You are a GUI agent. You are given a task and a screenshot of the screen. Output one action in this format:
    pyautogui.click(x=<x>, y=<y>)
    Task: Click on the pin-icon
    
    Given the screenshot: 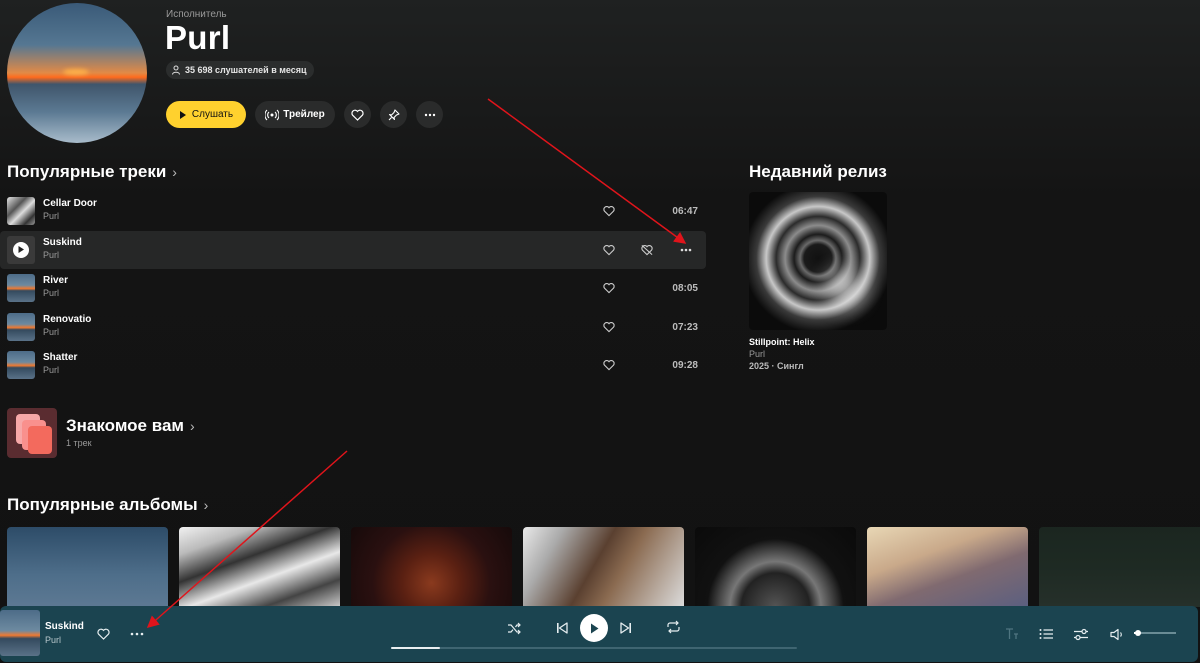 What is the action you would take?
    pyautogui.click(x=394, y=114)
    